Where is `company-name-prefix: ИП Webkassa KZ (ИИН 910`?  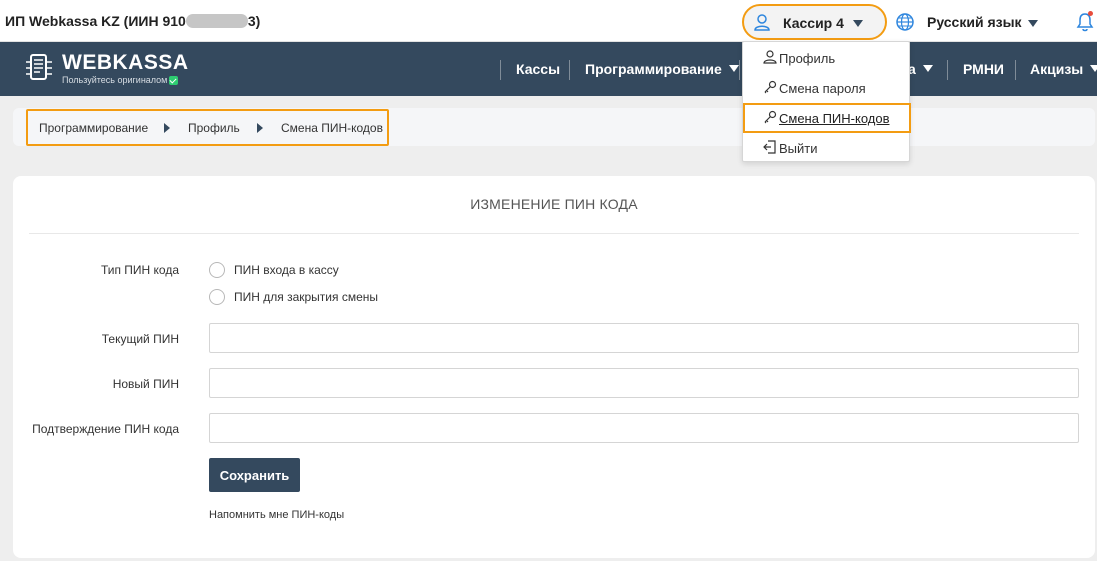 company-name-prefix: ИП Webkassa KZ (ИИН 910 is located at coordinates (95, 21).